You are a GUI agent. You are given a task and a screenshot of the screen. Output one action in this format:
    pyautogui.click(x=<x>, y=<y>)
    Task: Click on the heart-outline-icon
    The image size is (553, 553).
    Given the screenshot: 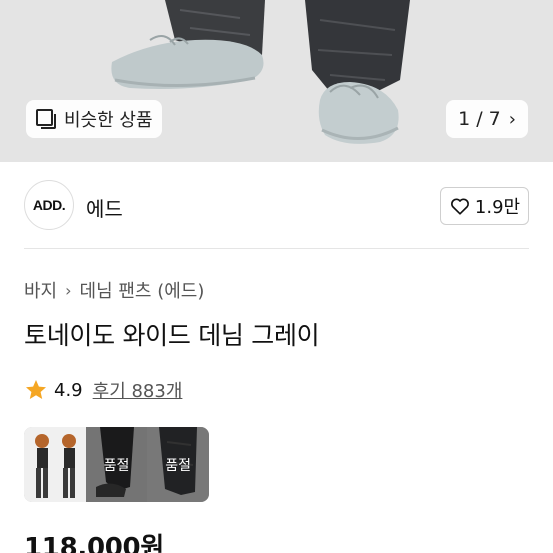 What is the action you would take?
    pyautogui.click(x=459, y=206)
    